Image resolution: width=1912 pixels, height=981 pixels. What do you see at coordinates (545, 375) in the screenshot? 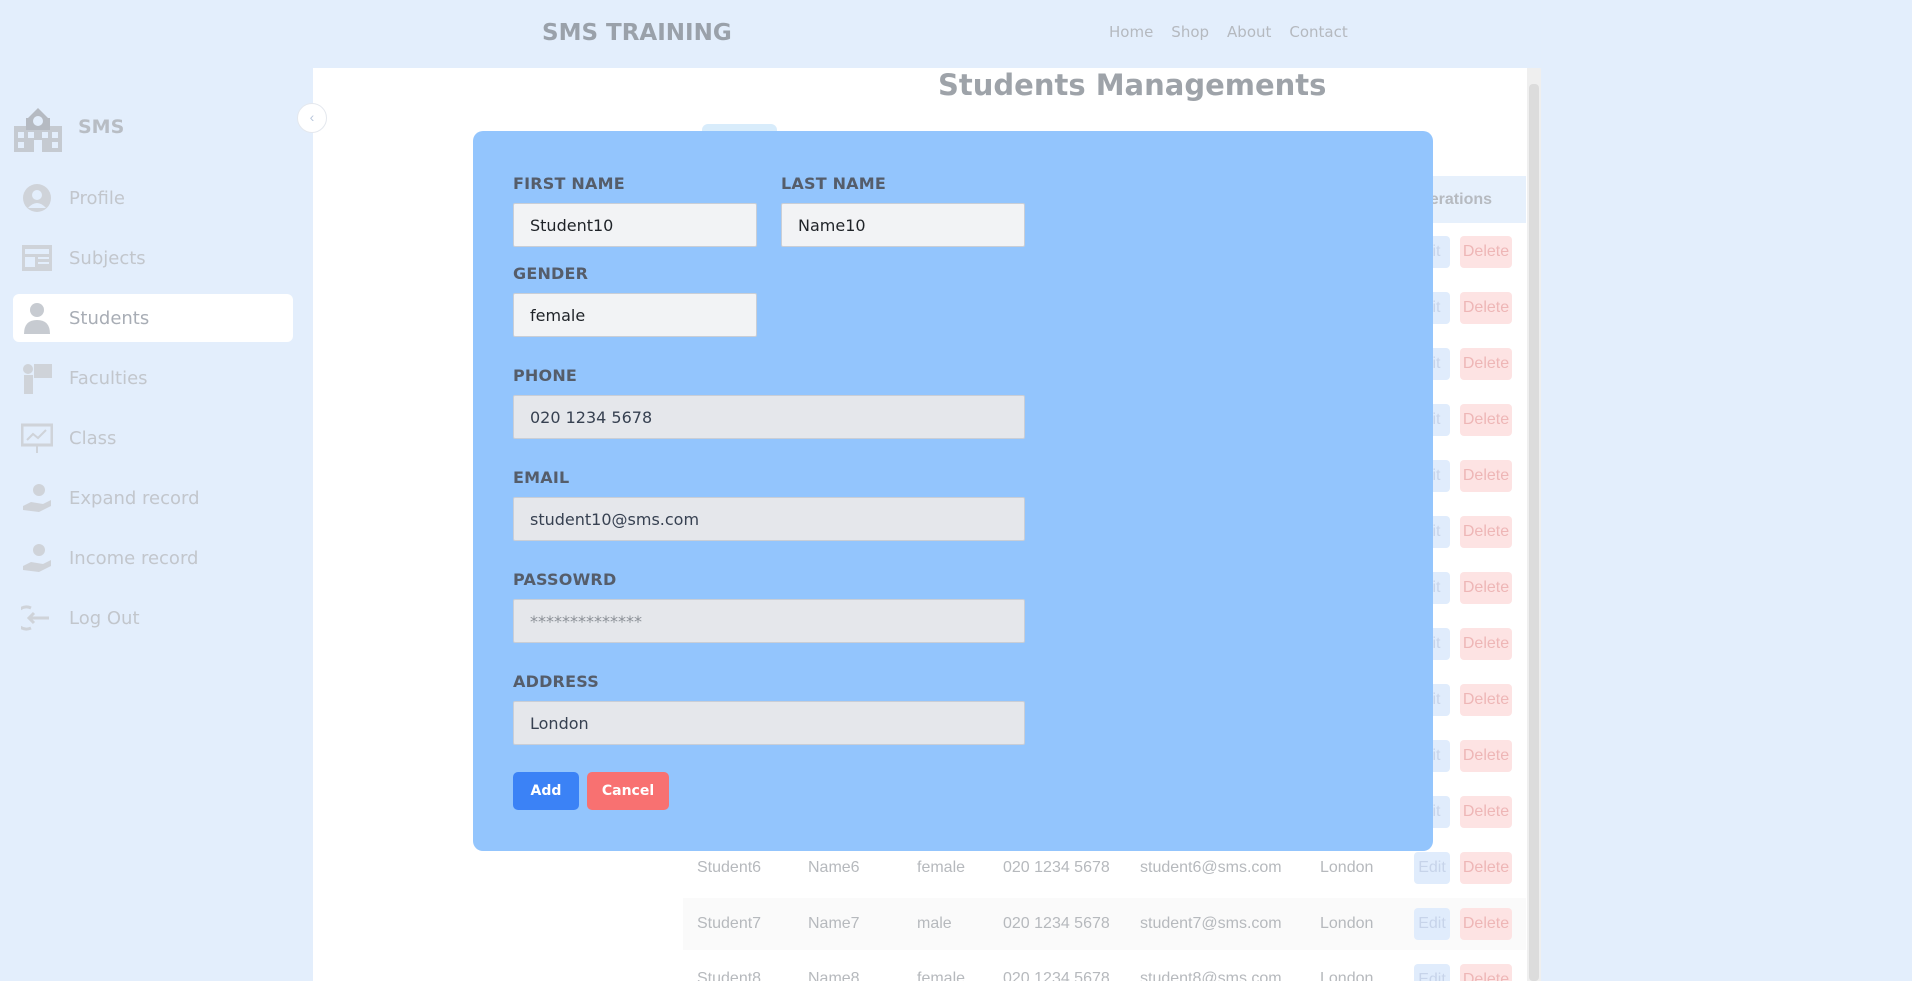
I see `phone-label: PHONE` at bounding box center [545, 375].